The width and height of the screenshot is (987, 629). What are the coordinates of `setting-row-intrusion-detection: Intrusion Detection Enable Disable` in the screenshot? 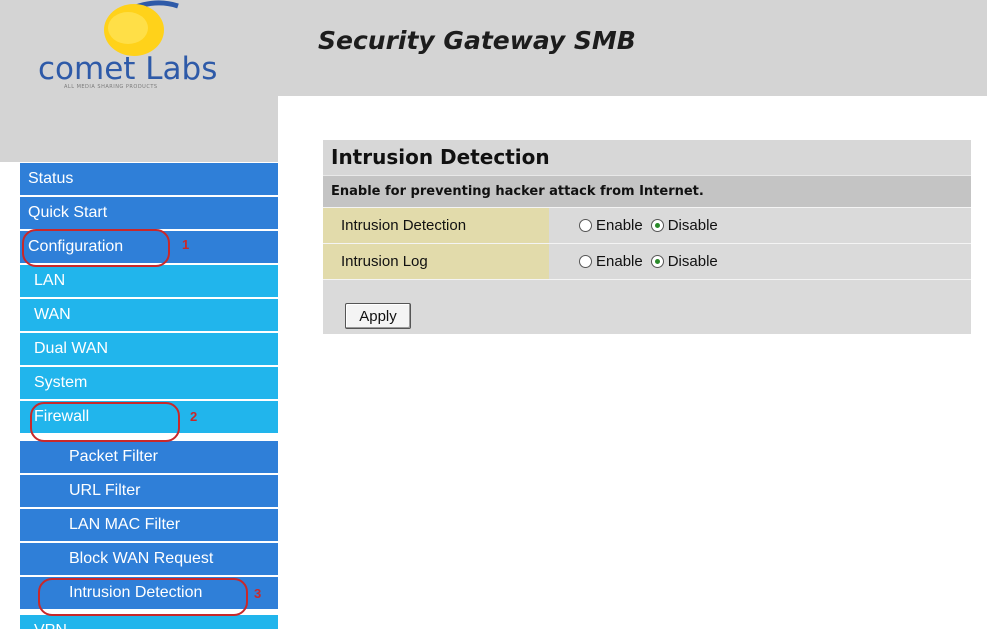 It's located at (647, 225).